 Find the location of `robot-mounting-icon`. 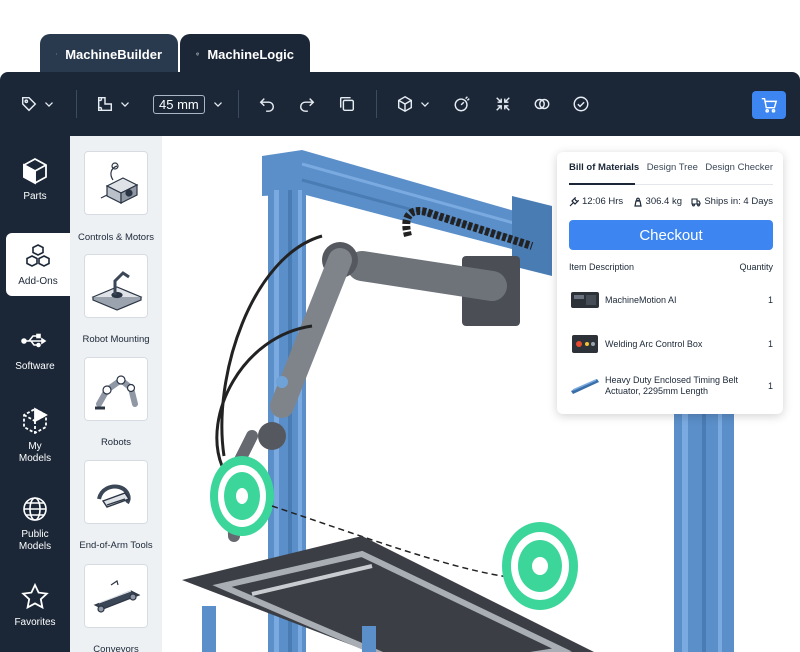

robot-mounting-icon is located at coordinates (117, 291).